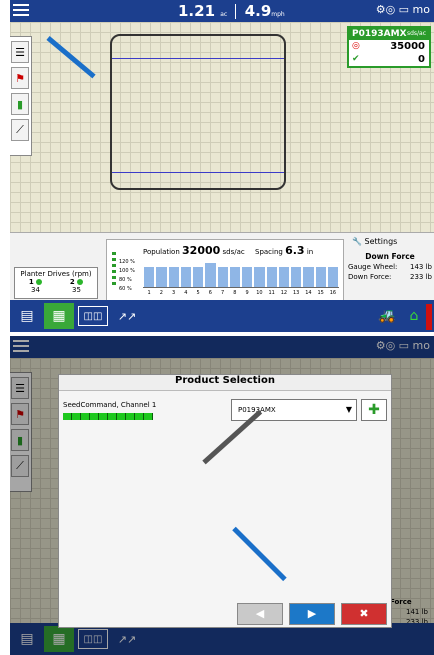 This screenshot has height=655, width=434. What do you see at coordinates (259, 293) in the screenshot?
I see `row-label-10: 10` at bounding box center [259, 293].